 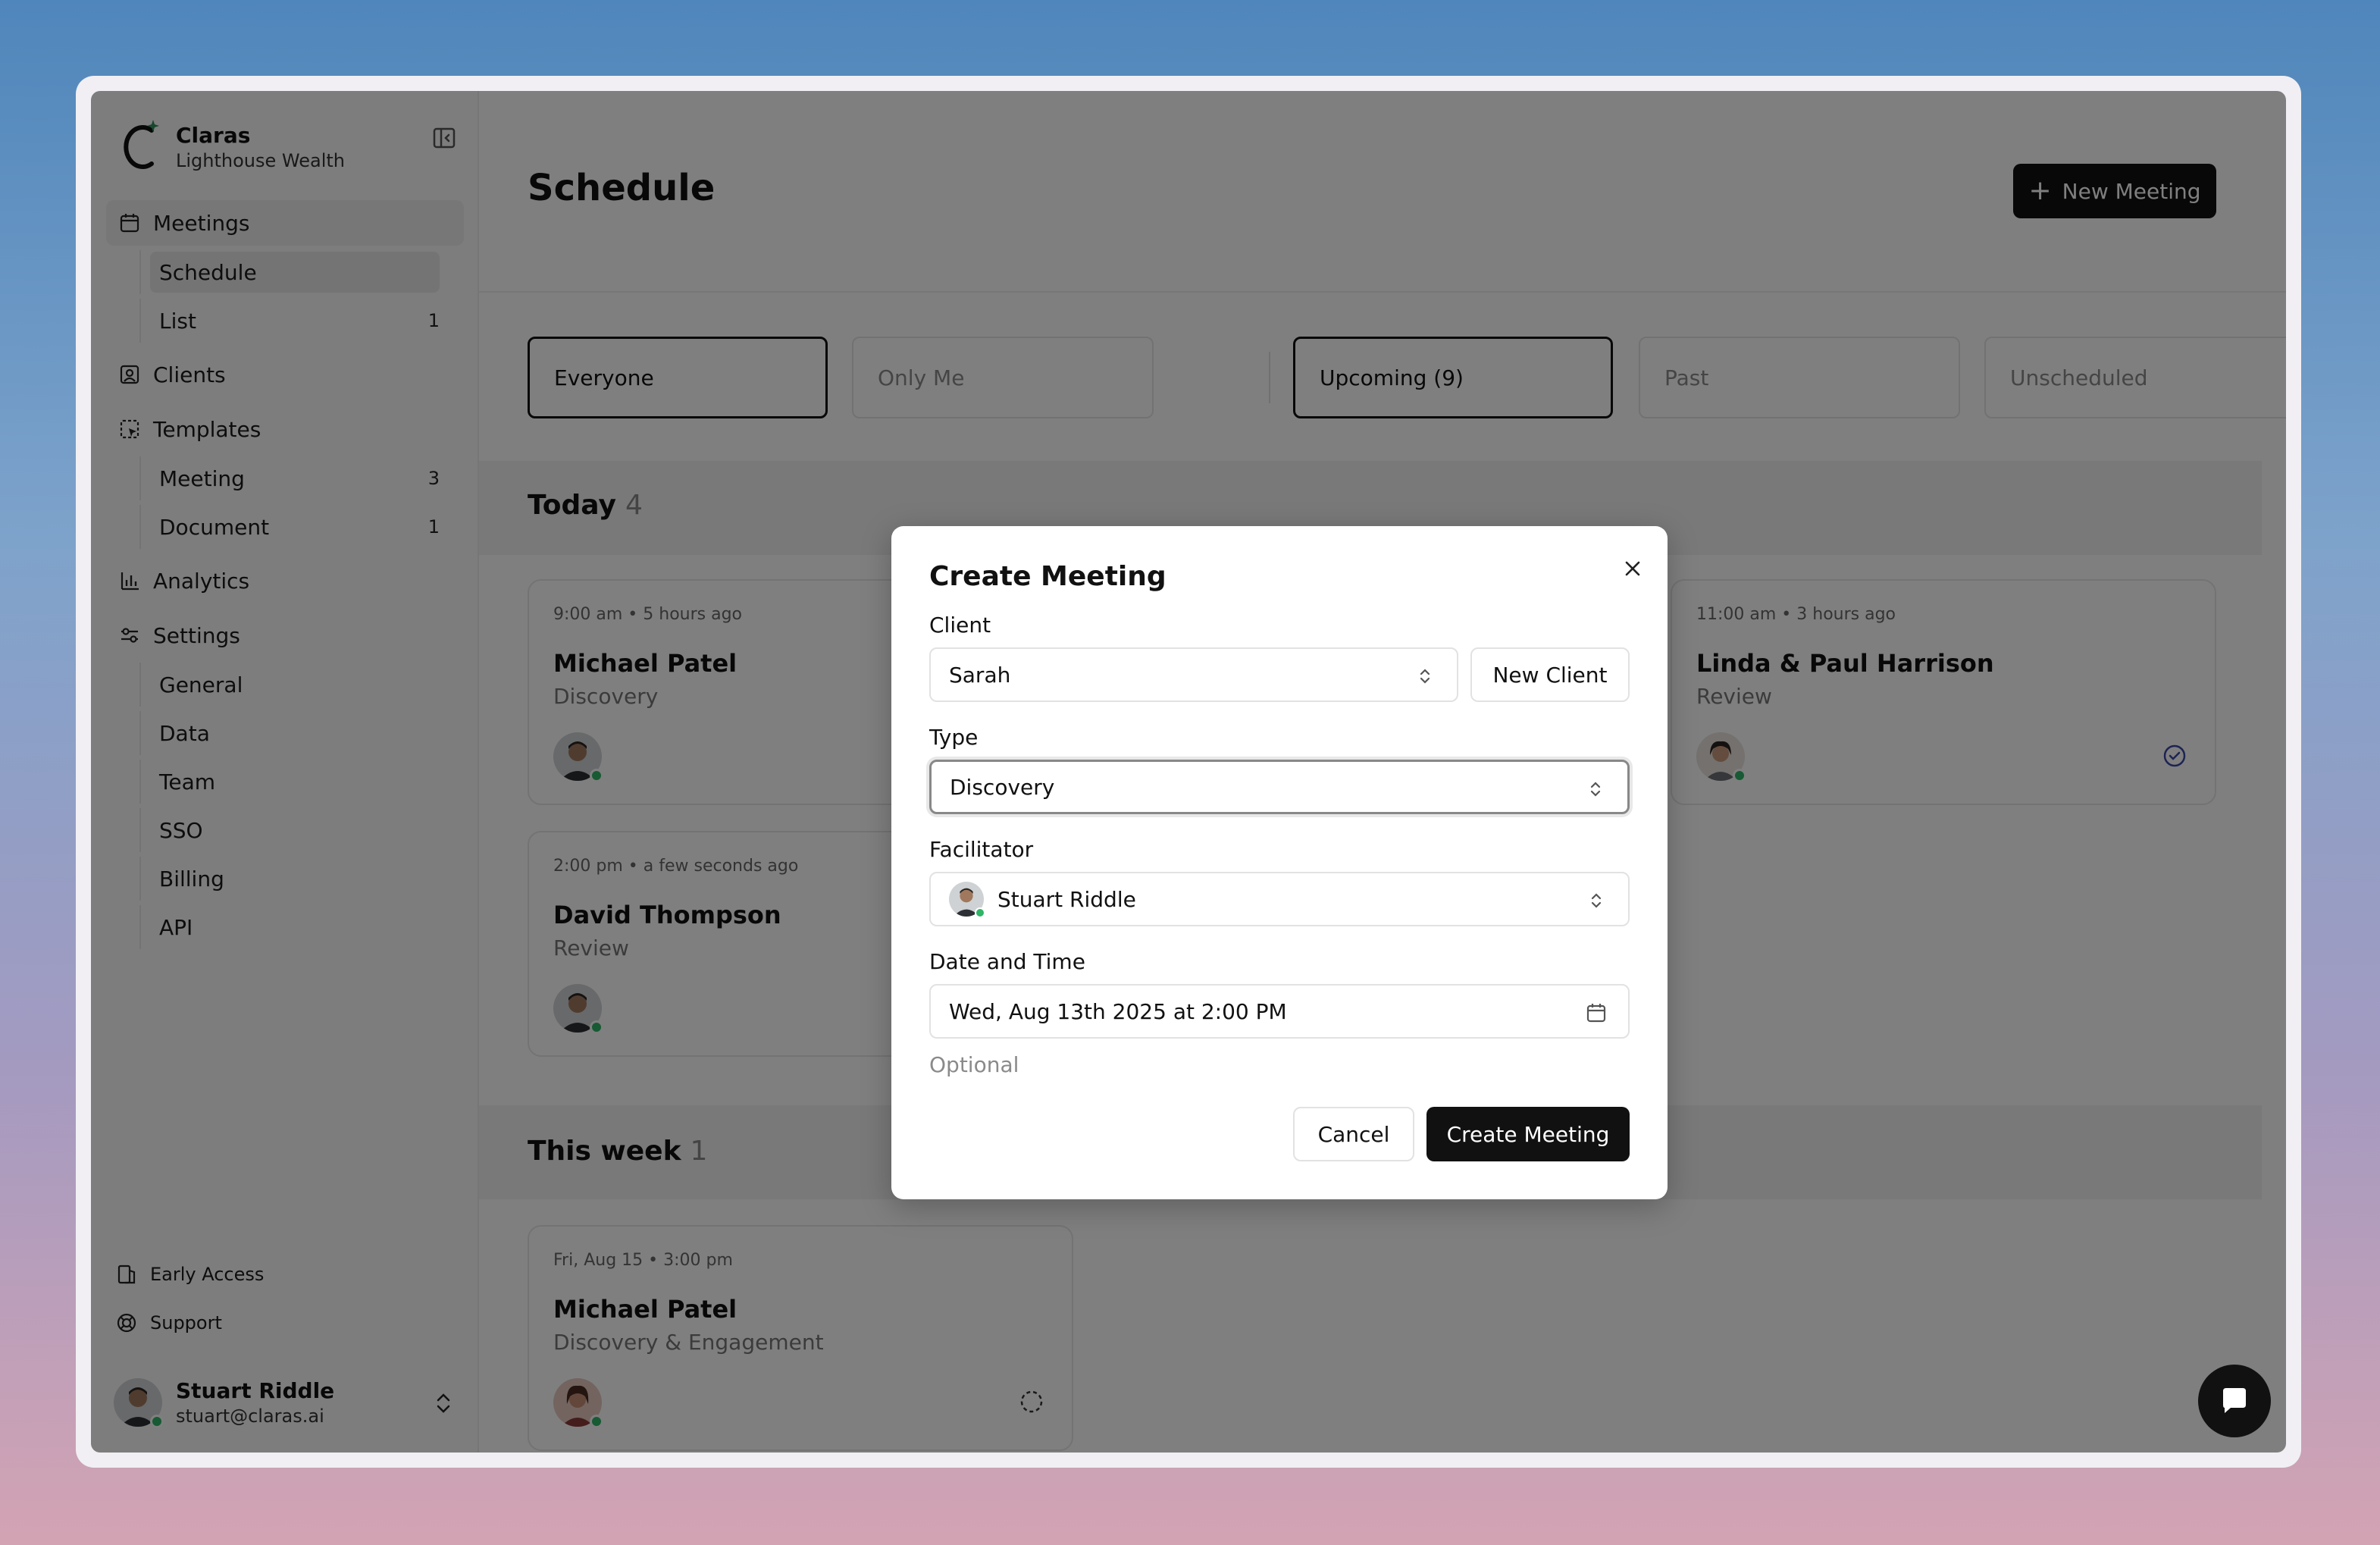 I want to click on datetime-label: Date and Time, so click(x=1007, y=961).